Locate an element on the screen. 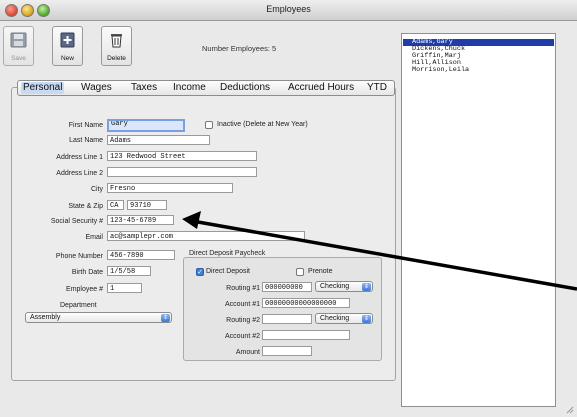  tab-ytd: YTD is located at coordinates (377, 88).